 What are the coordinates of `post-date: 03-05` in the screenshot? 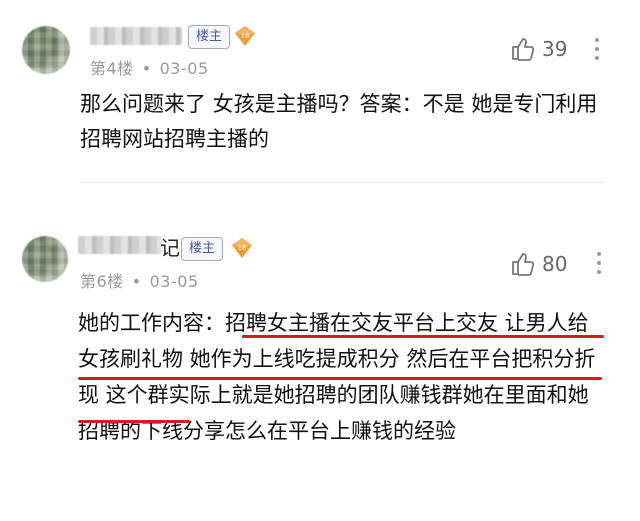 It's located at (174, 281).